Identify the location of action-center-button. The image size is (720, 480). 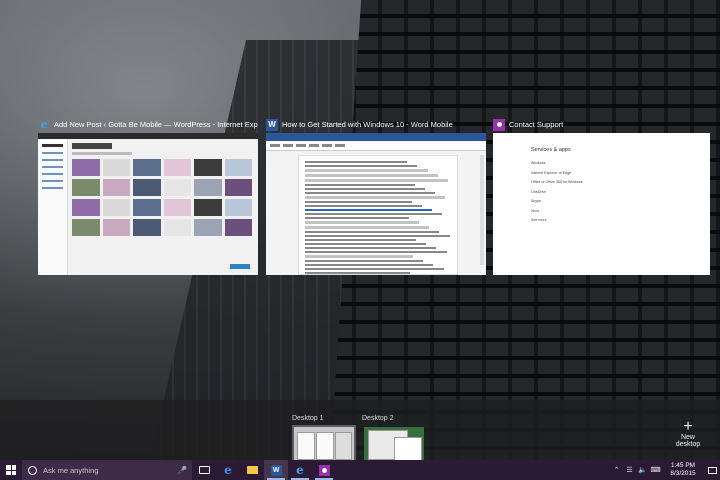
(712, 470).